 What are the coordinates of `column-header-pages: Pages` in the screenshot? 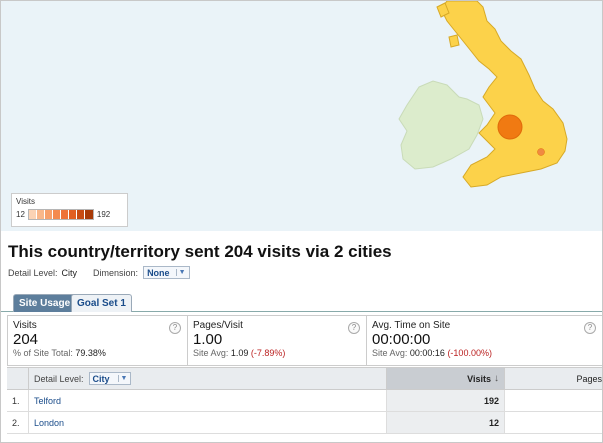 It's located at (553, 378).